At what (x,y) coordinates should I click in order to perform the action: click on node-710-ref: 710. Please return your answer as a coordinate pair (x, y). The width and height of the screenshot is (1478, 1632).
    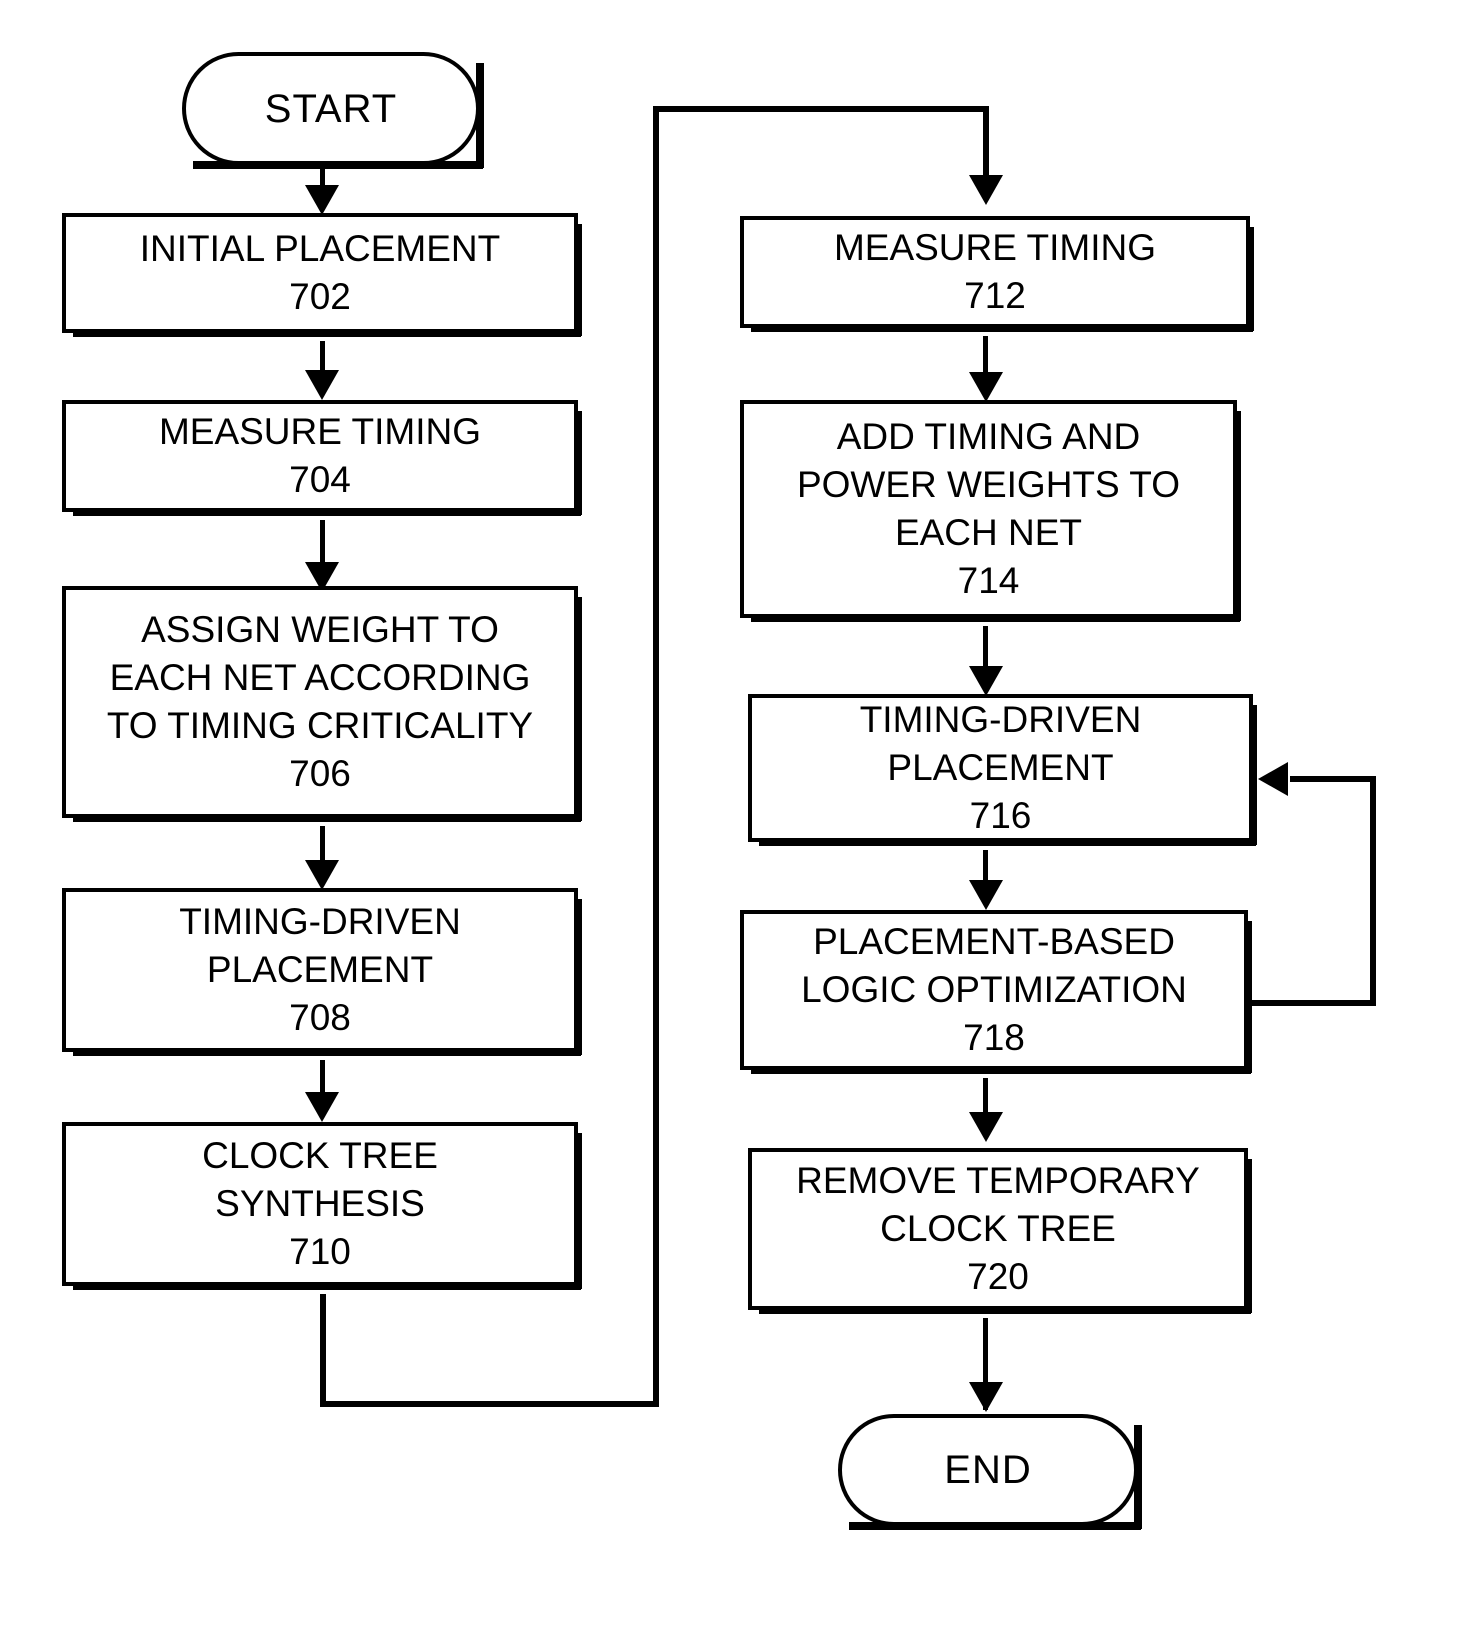
    Looking at the image, I should click on (320, 1251).